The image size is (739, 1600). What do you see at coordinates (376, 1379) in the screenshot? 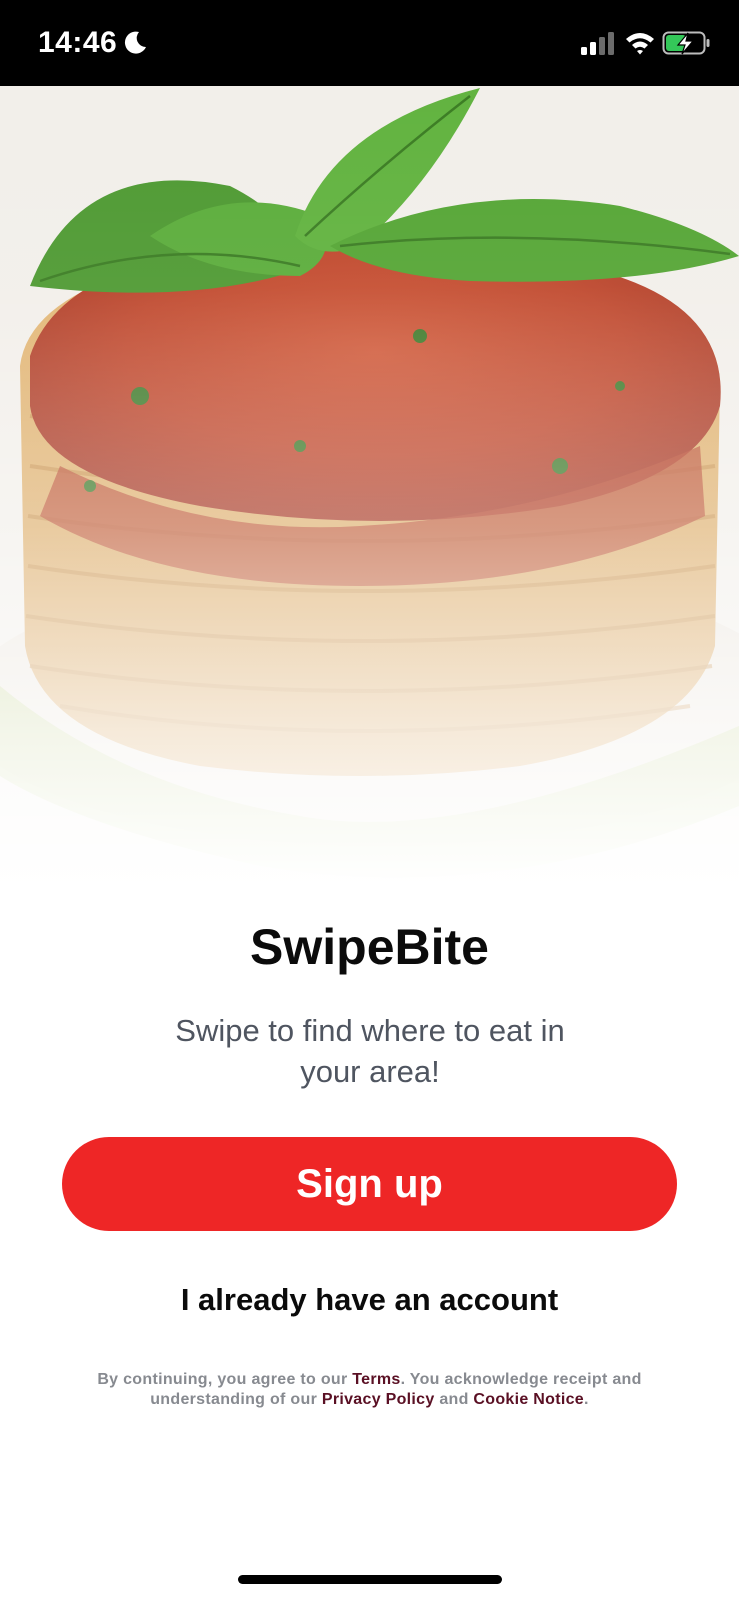
I see `terms-link: Terms` at bounding box center [376, 1379].